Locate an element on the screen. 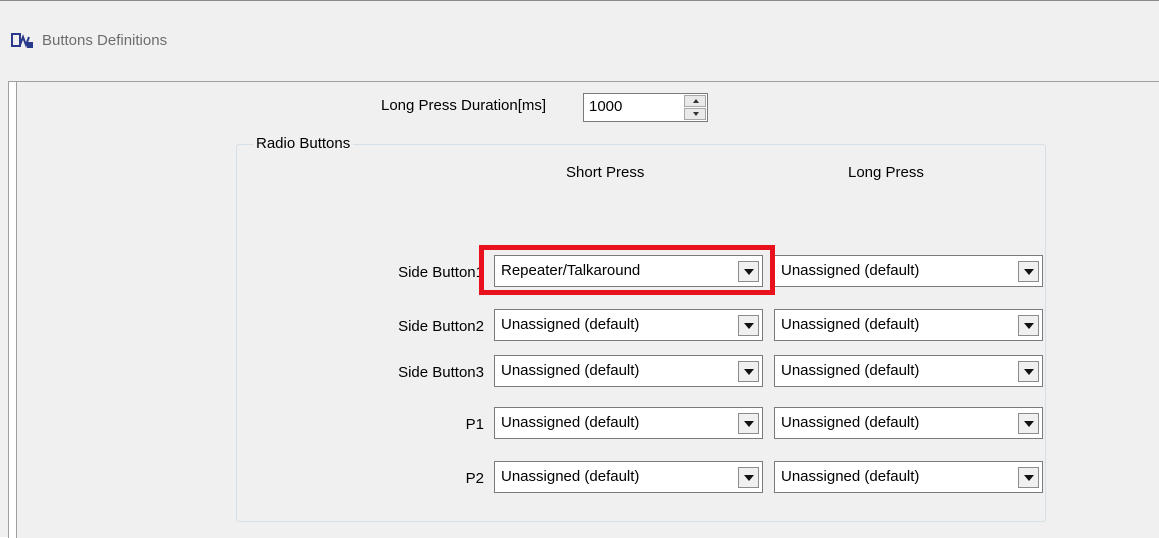 The width and height of the screenshot is (1159, 538). short-press-column-header: Short Press is located at coordinates (605, 172).